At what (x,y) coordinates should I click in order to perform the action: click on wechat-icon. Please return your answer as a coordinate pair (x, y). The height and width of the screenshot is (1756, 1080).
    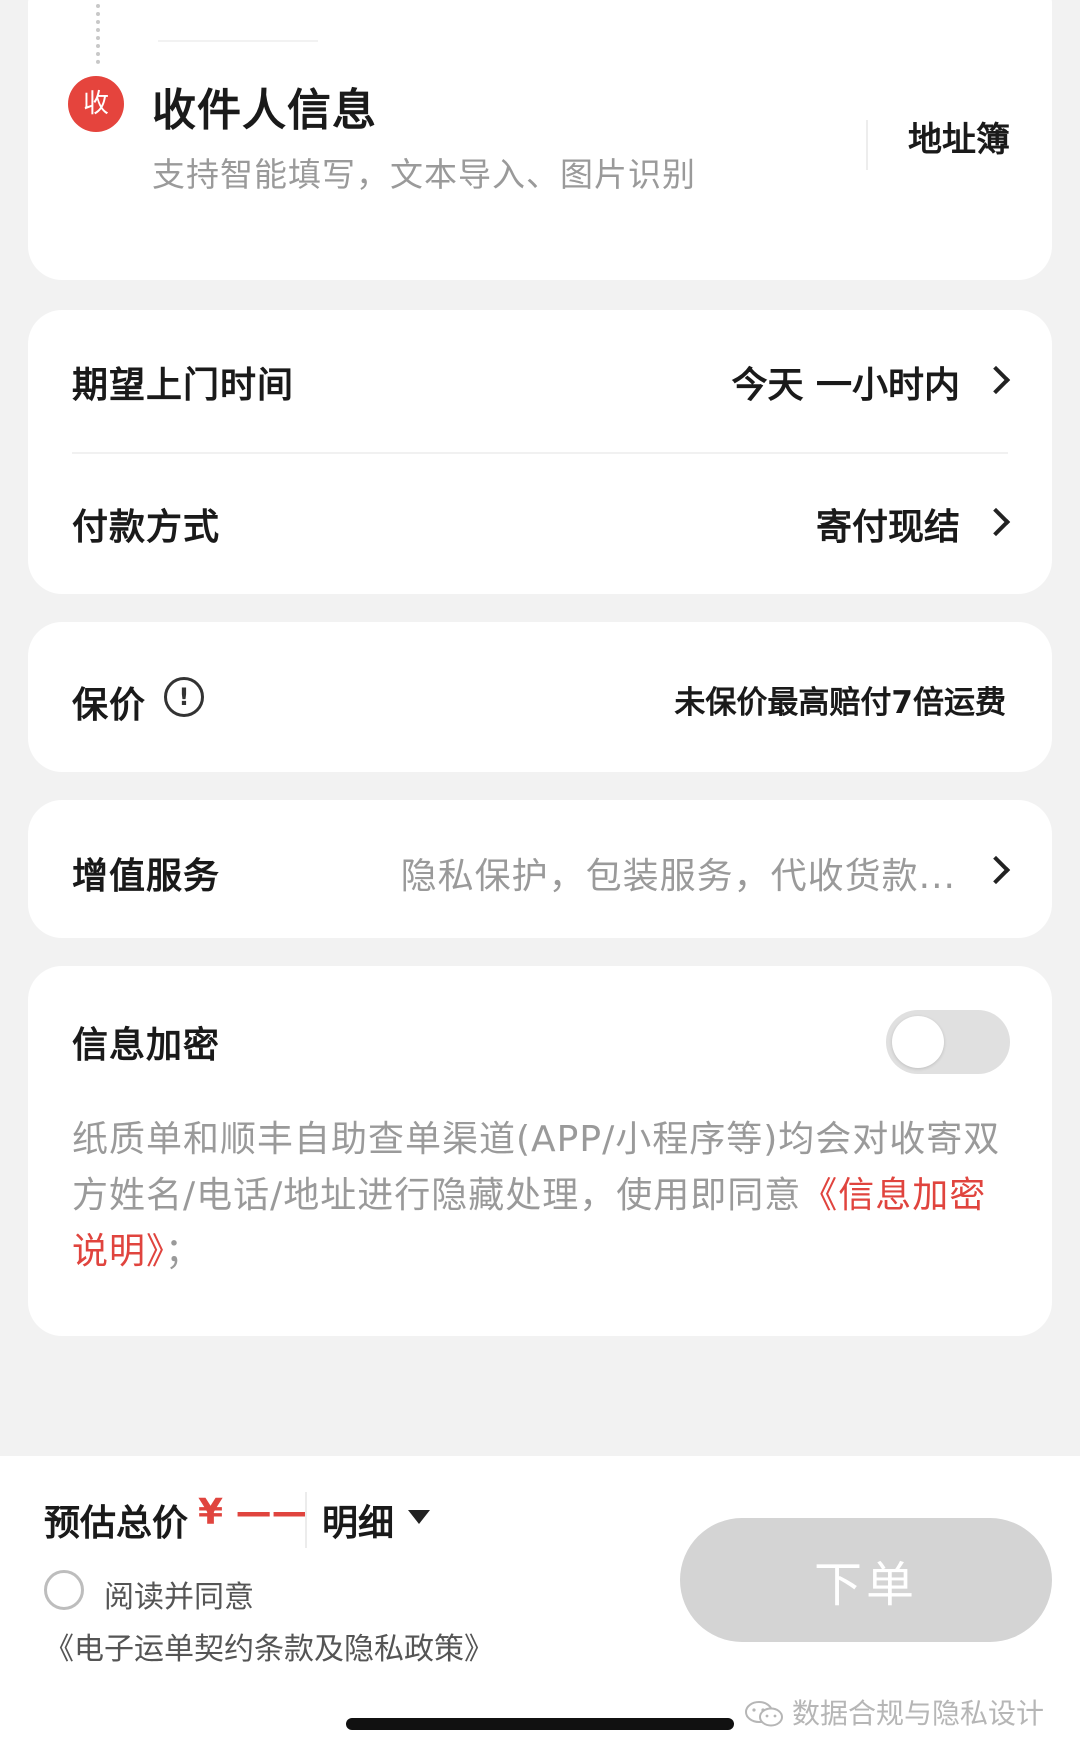
    Looking at the image, I should click on (763, 1714).